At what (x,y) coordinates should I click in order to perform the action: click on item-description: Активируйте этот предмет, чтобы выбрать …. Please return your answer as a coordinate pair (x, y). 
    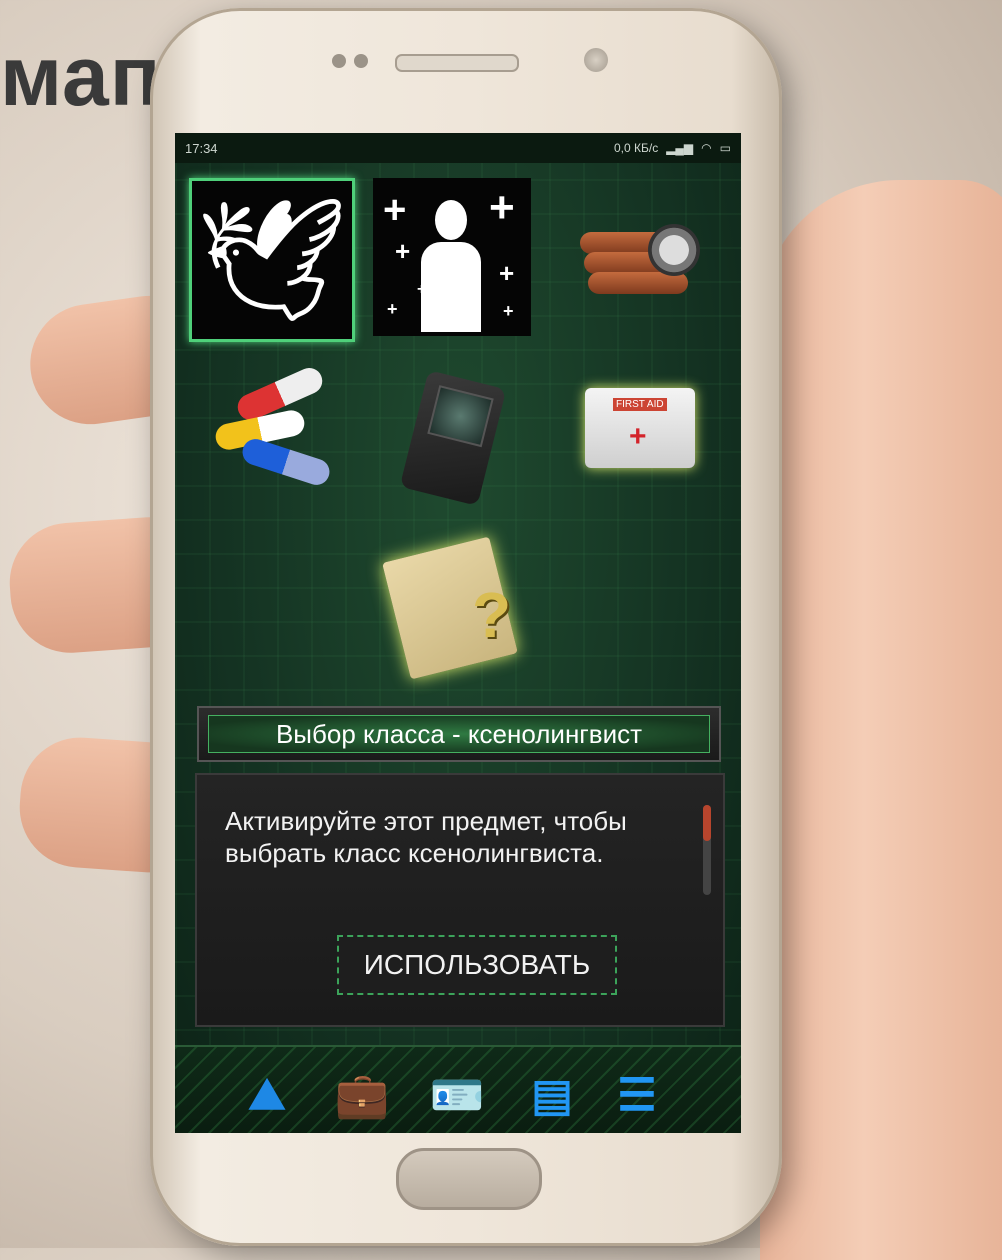
    Looking at the image, I should click on (426, 837).